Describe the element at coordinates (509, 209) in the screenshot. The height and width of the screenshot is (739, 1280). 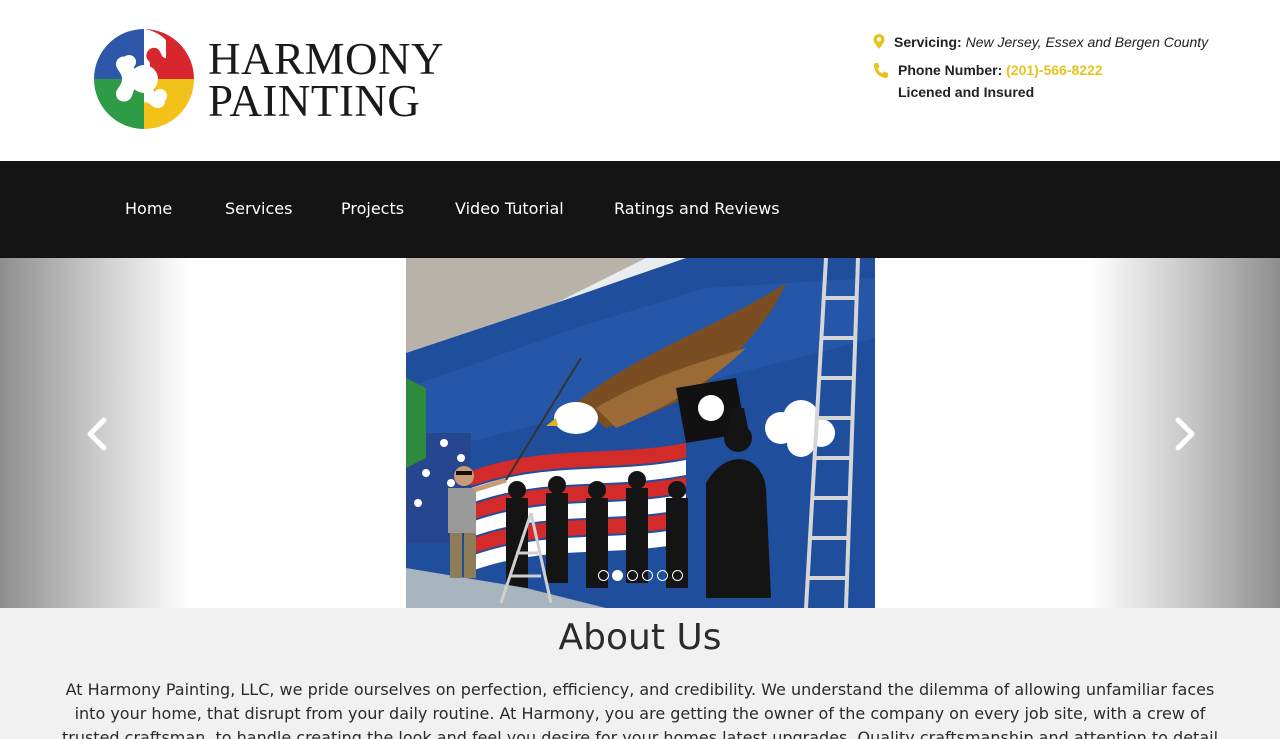
I see `nav-video-tutorial: Video Tutorial` at that location.